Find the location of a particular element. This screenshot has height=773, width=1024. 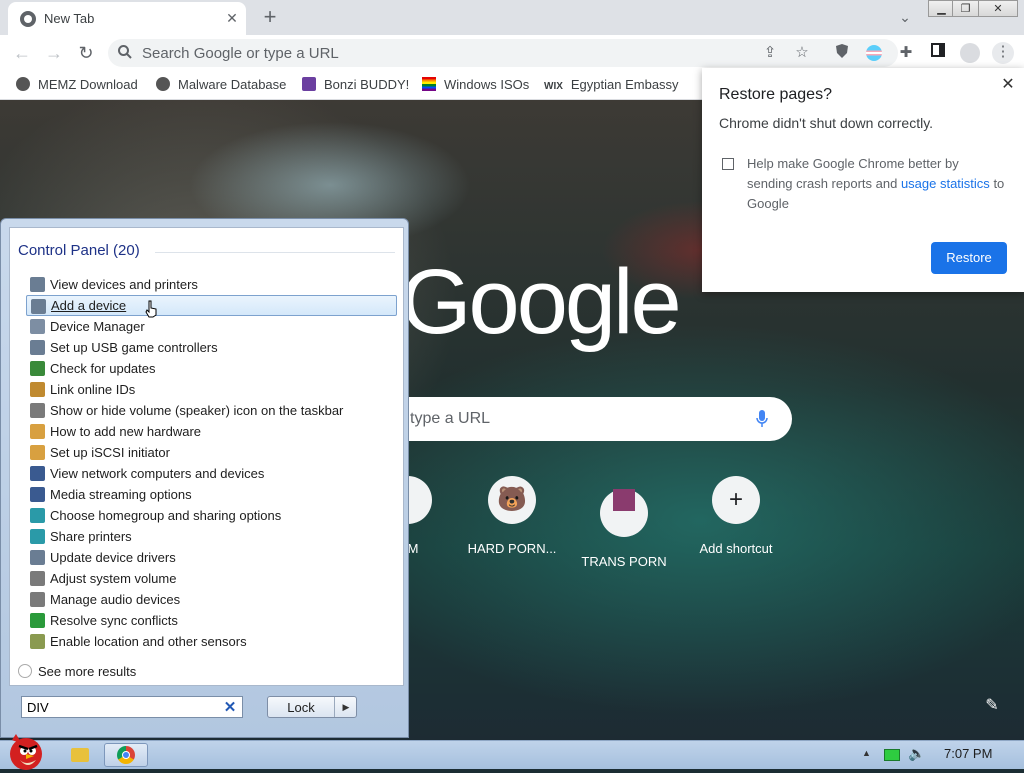

tab-strip: New Tab ✕ + ⌄ ▁ ❐ ✕ is located at coordinates (512, 17).